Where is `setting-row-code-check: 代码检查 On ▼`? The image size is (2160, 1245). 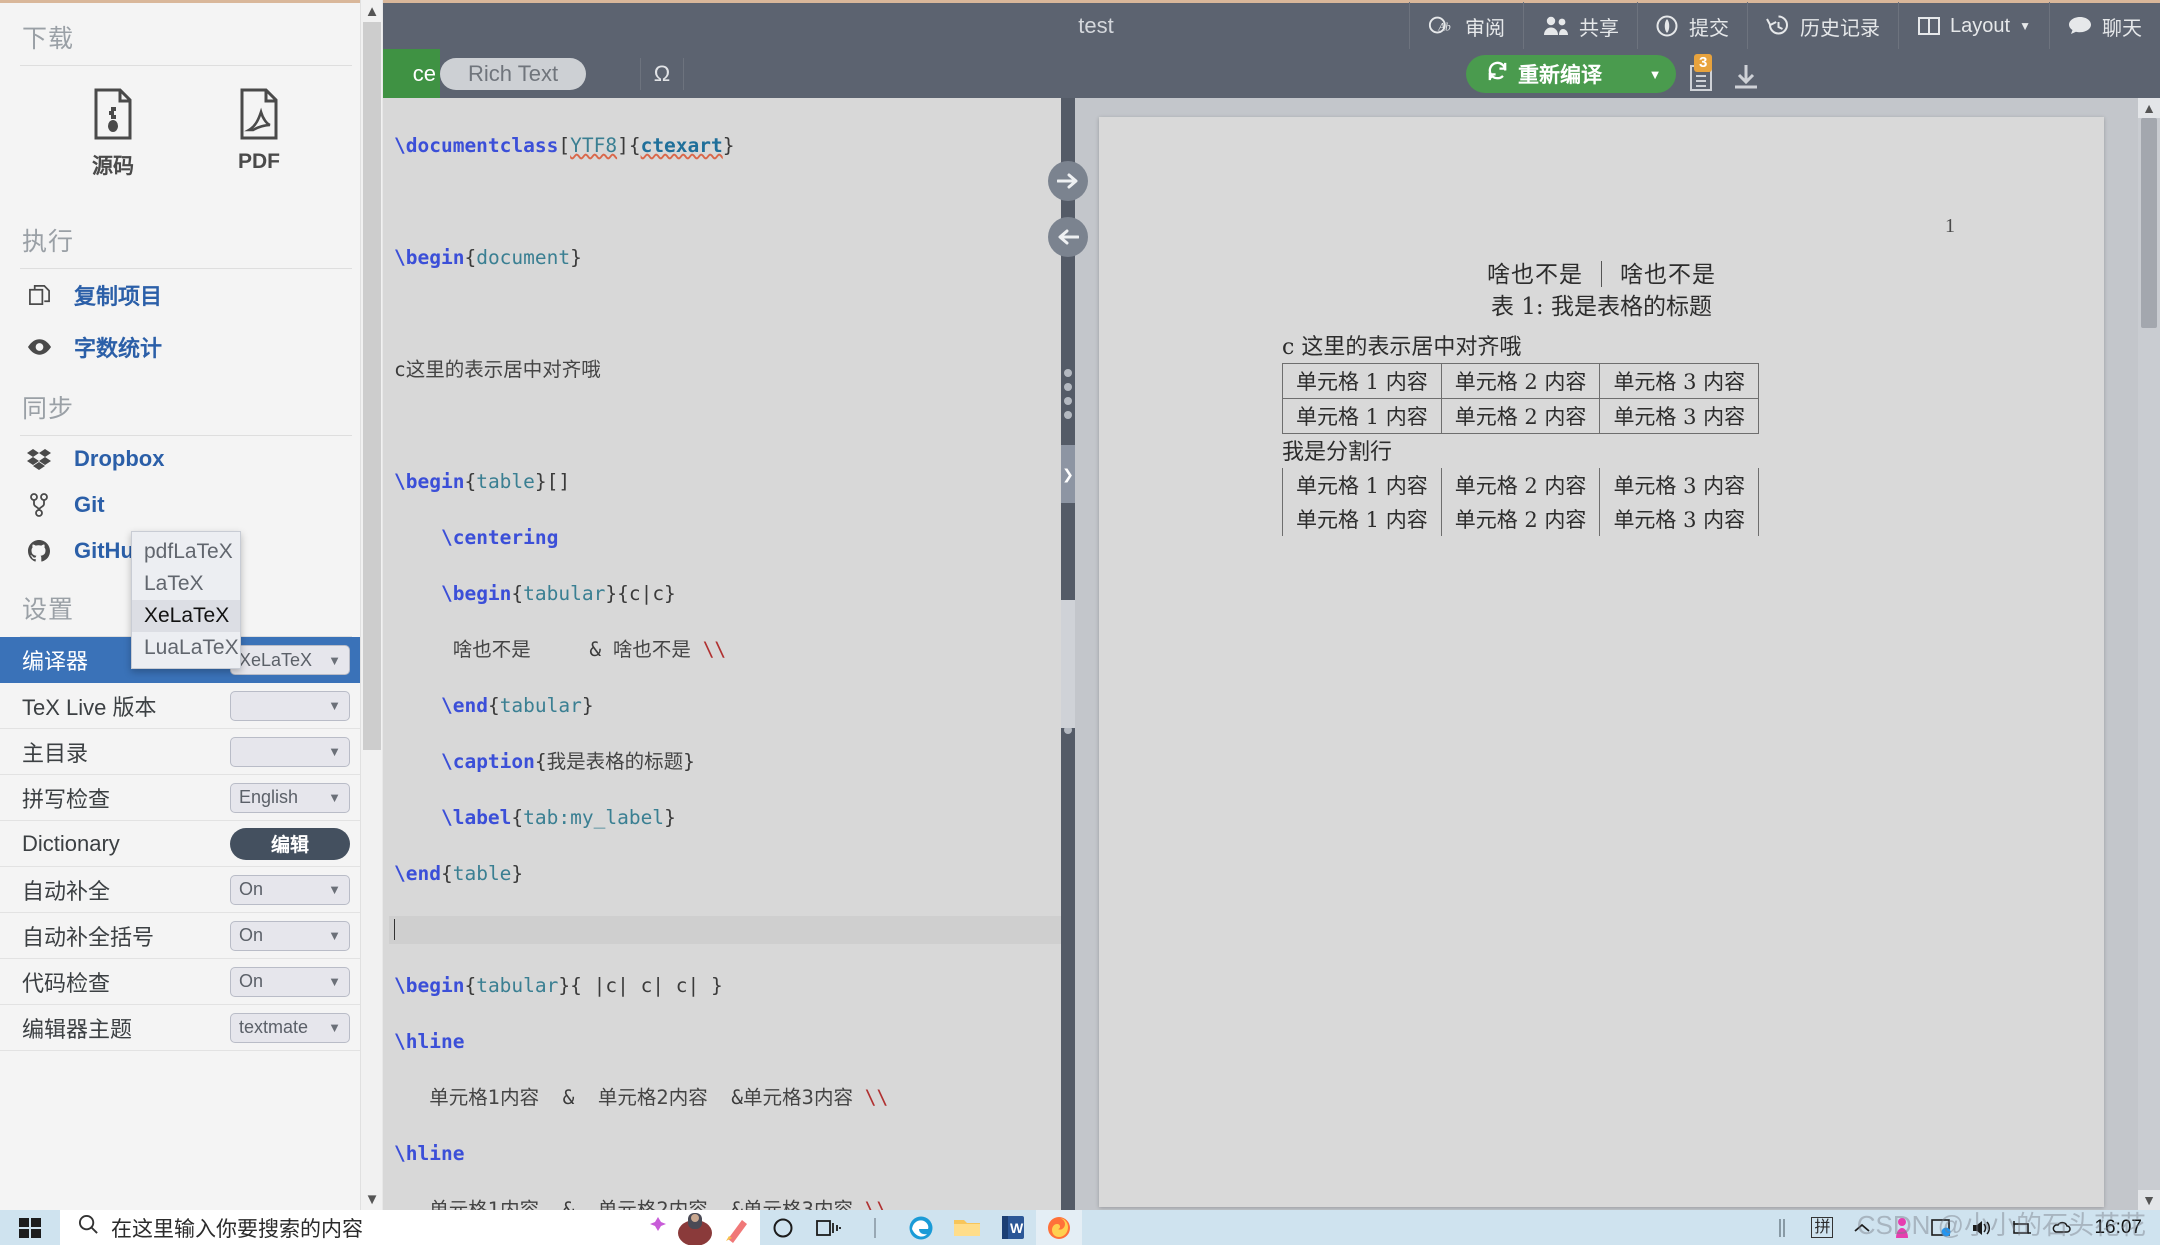 setting-row-code-check: 代码检查 On ▼ is located at coordinates (186, 982).